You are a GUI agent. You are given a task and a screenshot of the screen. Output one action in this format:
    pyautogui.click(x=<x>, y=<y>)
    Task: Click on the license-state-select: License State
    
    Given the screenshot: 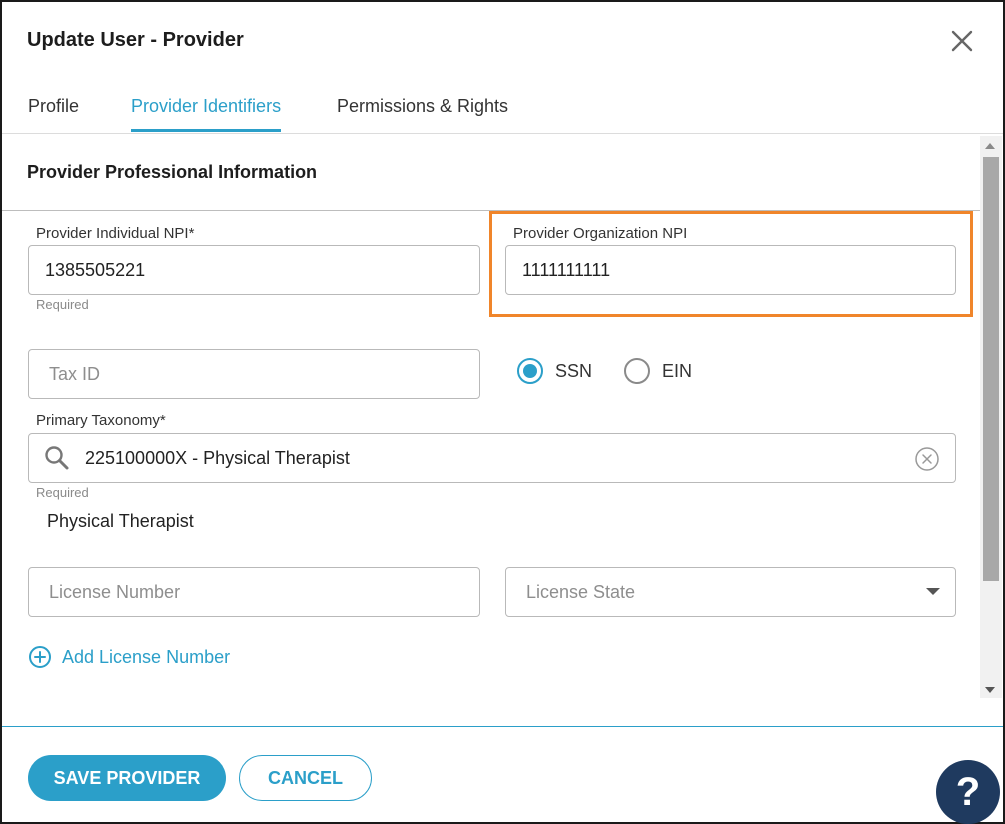 What is the action you would take?
    pyautogui.click(x=730, y=592)
    